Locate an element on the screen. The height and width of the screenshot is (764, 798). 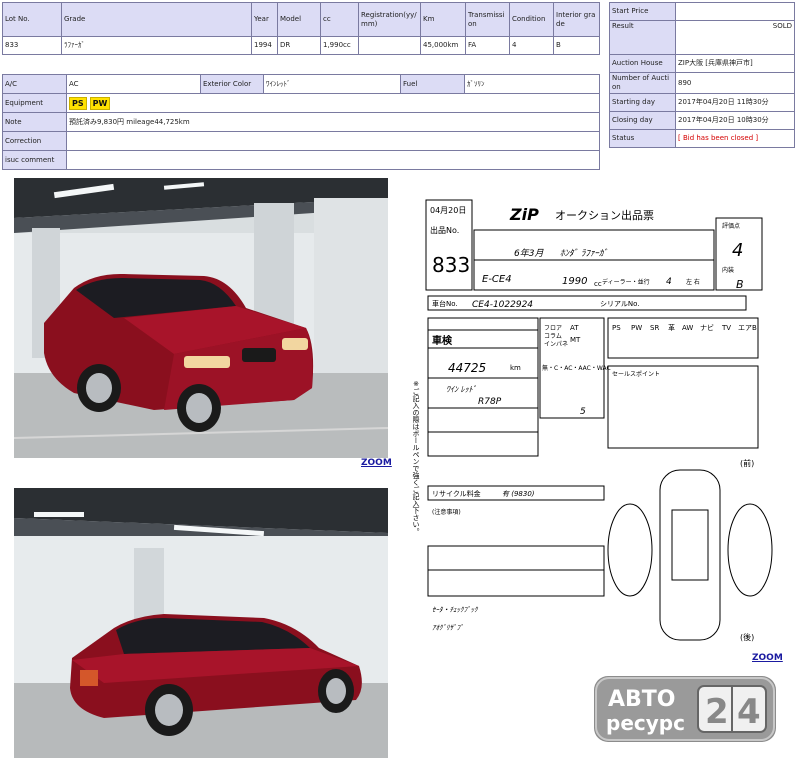
logo-line1: АВТО is located at coordinates (642, 699).